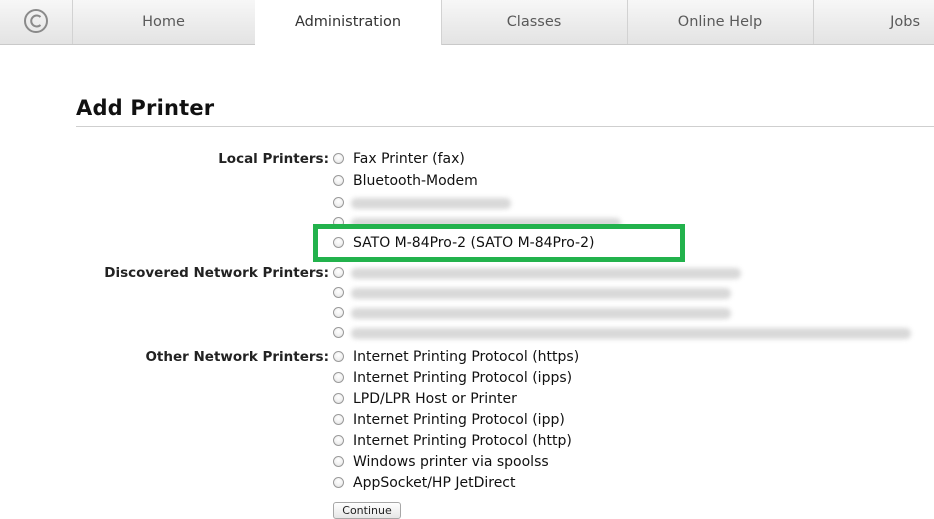  What do you see at coordinates (720, 22) in the screenshot?
I see `tab-online-help: Online Help` at bounding box center [720, 22].